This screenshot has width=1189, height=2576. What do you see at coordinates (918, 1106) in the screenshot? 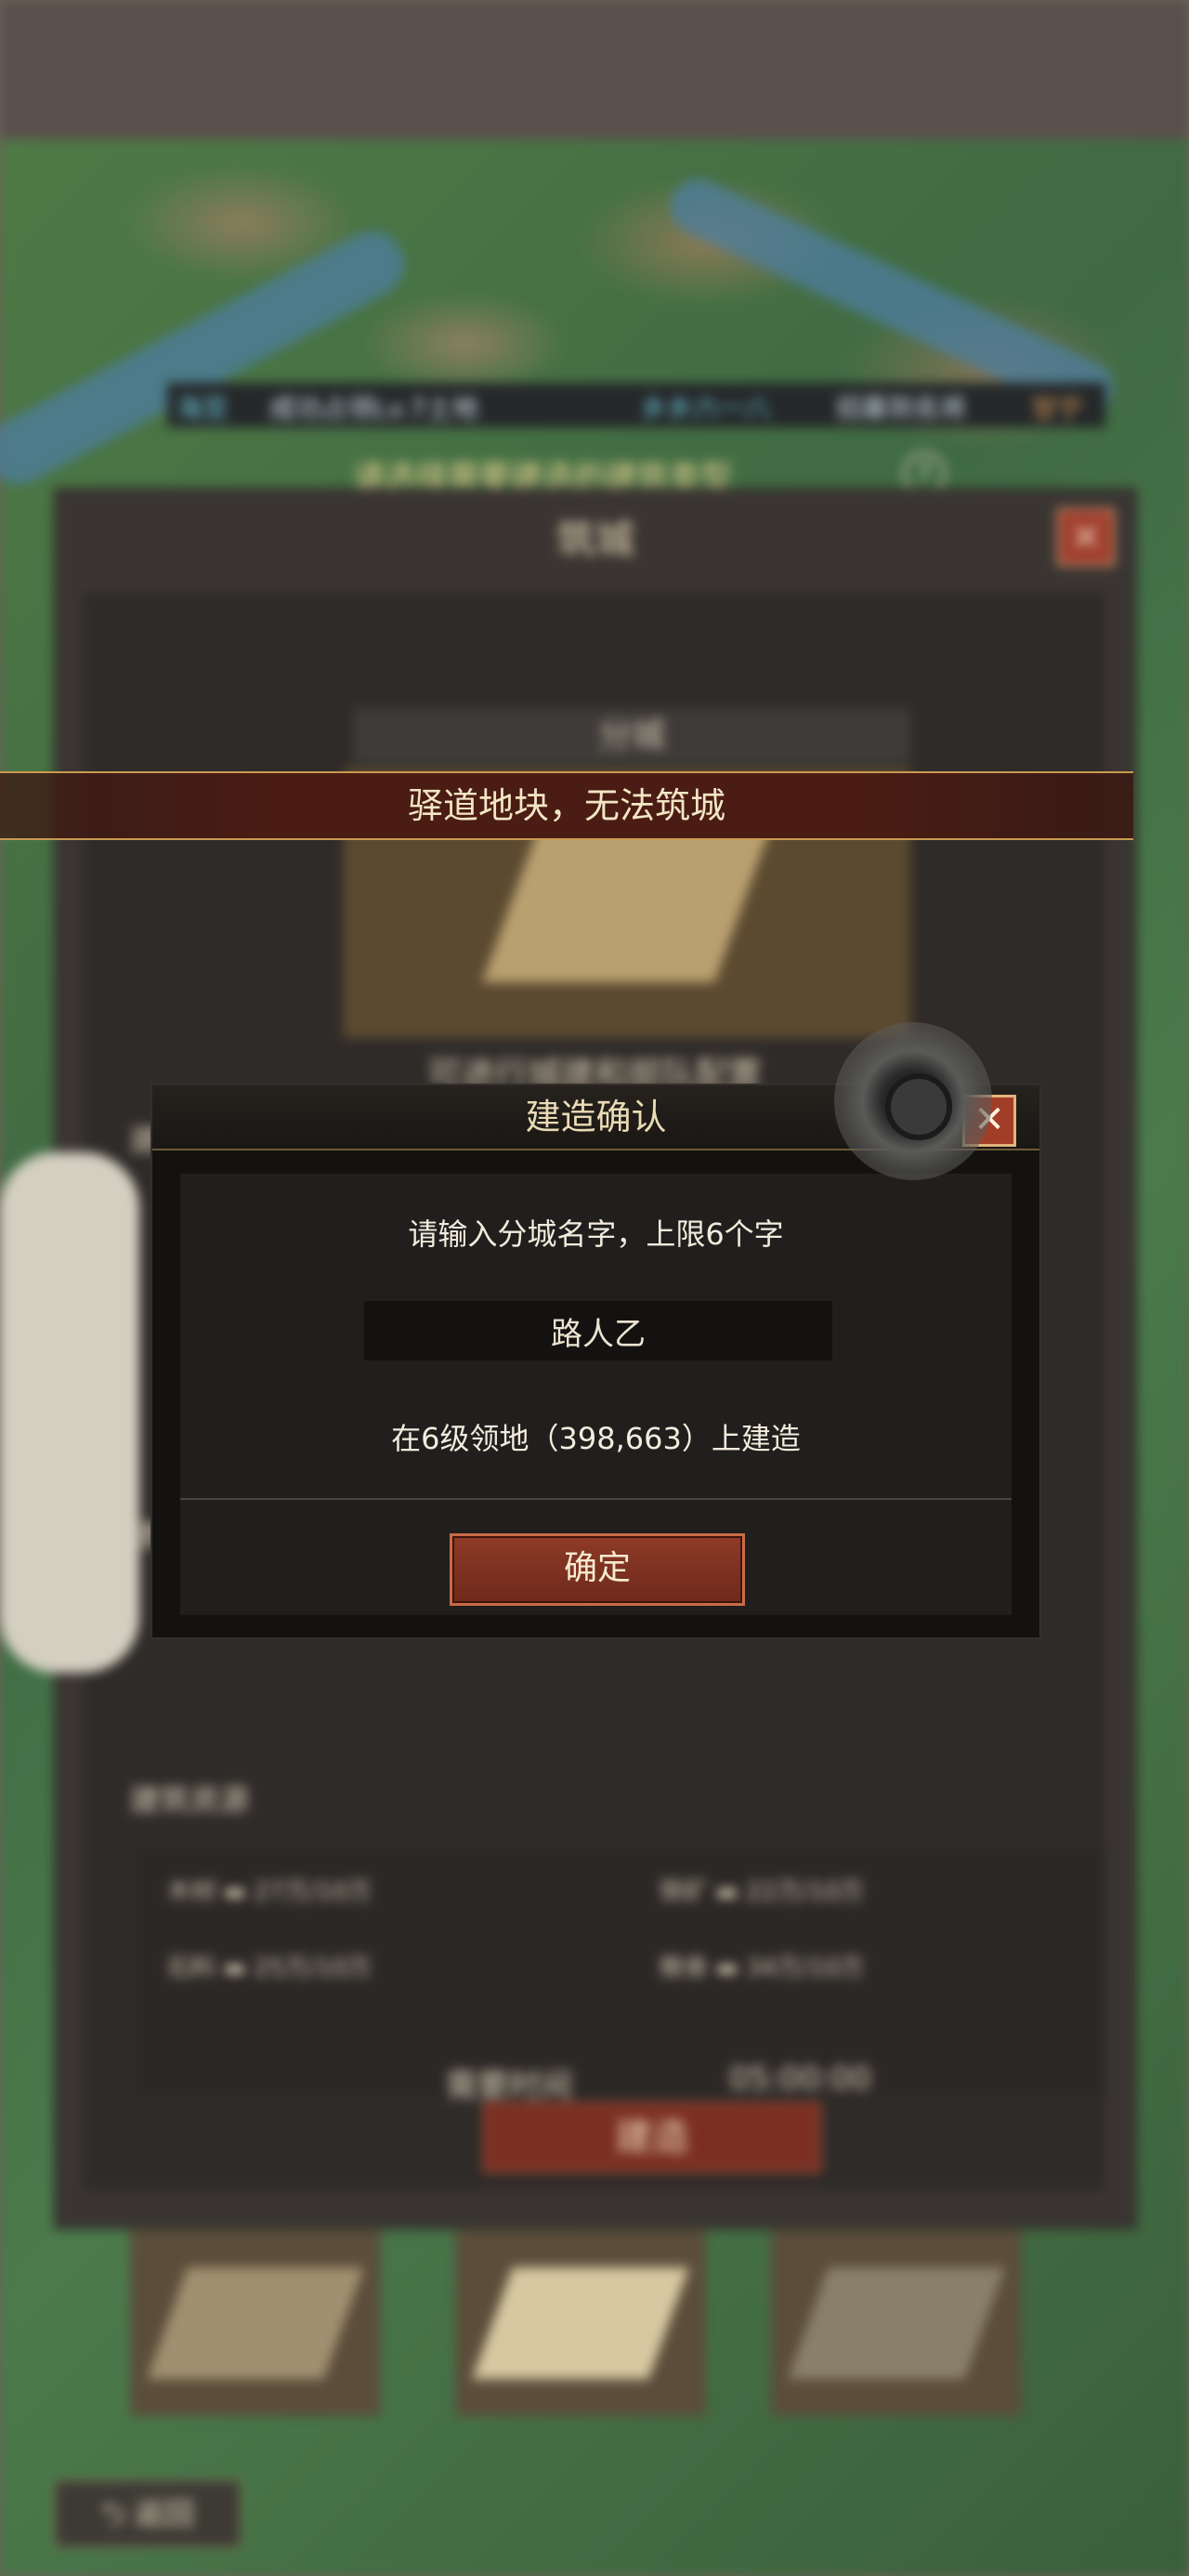
I see `record-icon` at bounding box center [918, 1106].